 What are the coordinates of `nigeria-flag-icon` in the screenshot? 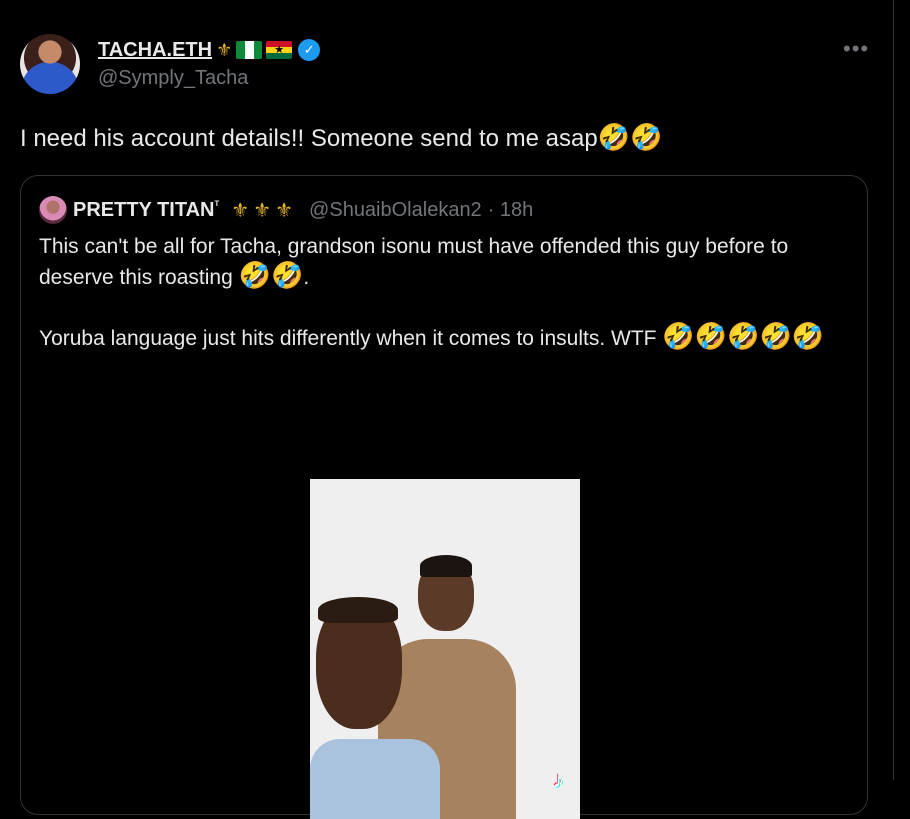 It's located at (249, 50).